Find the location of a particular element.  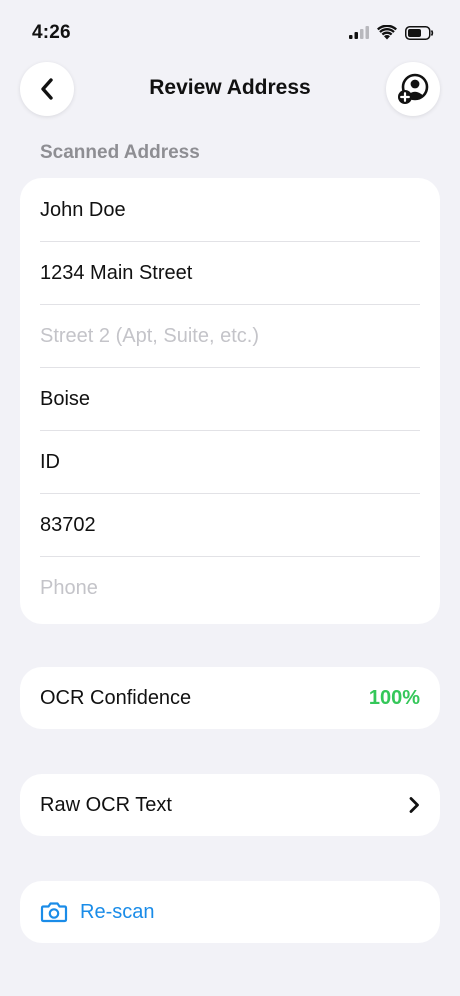

street-field: 1234 Main Street is located at coordinates (230, 273).